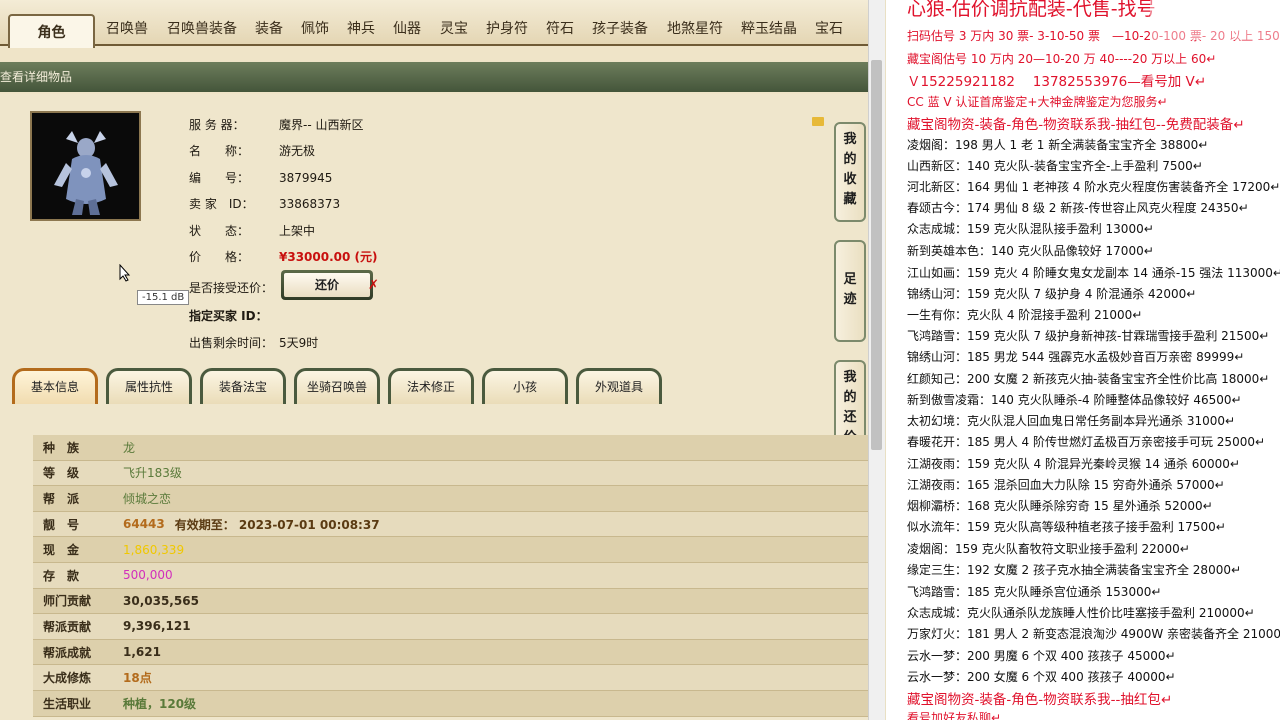 This screenshot has height=720, width=1280. I want to click on overlay-line: 藏宝阁物资-装备-角色-物资联系我--抽红包↵, so click(1040, 700).